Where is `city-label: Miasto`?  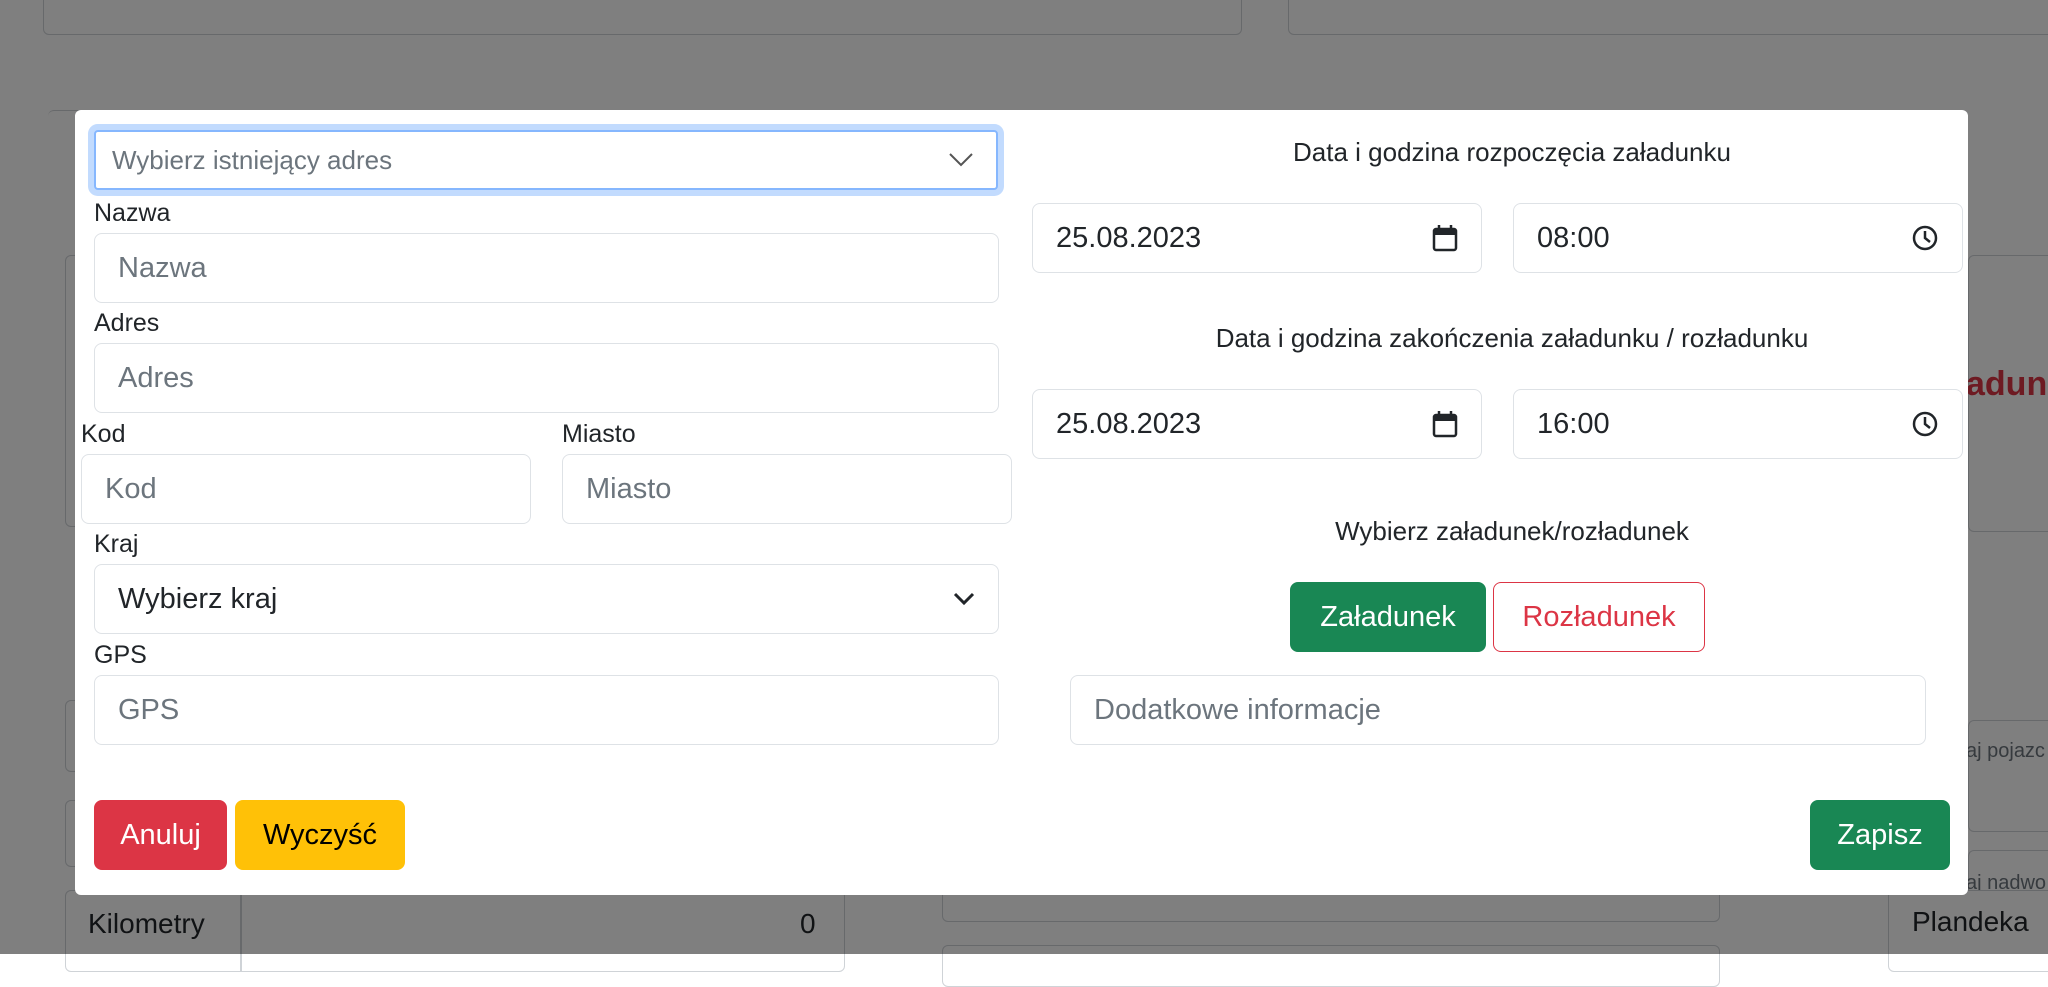
city-label: Miasto is located at coordinates (599, 434).